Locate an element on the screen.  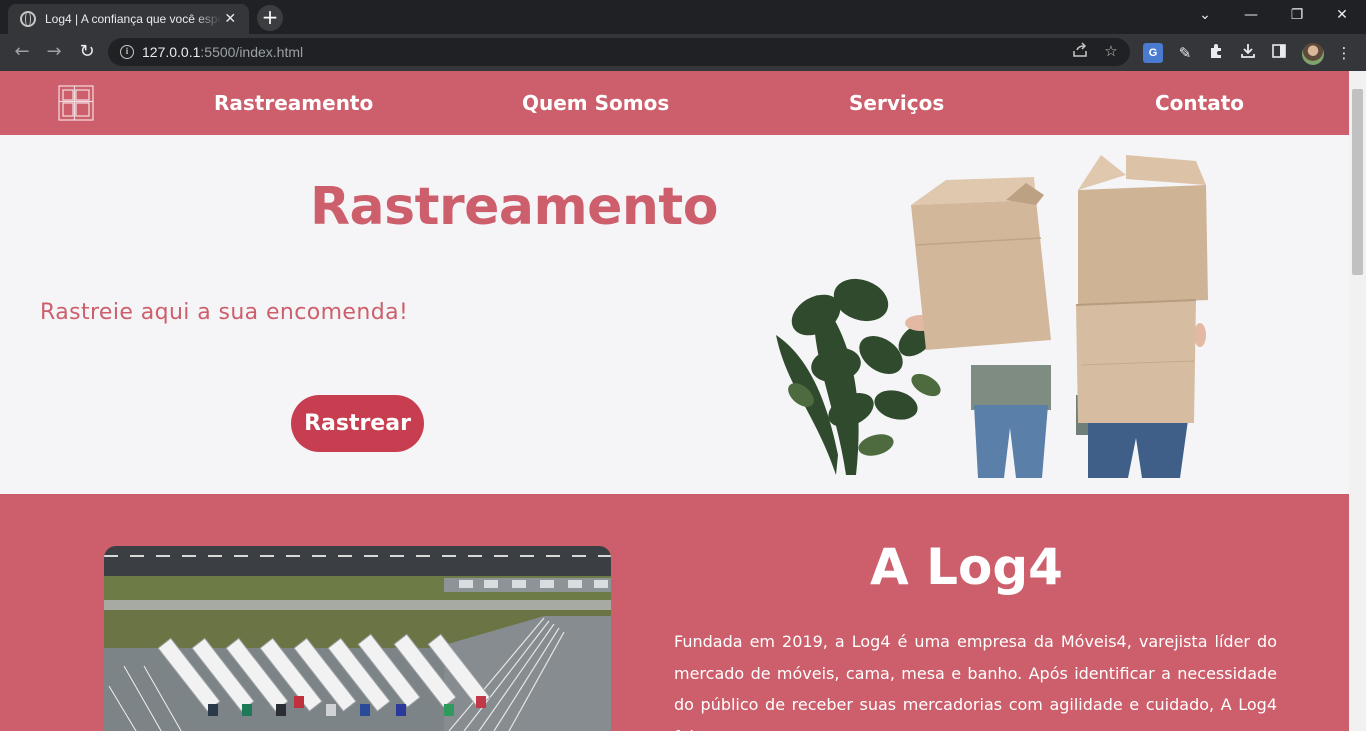
tab-title: Log4 | A confiança que você espera is located at coordinates (133, 19).